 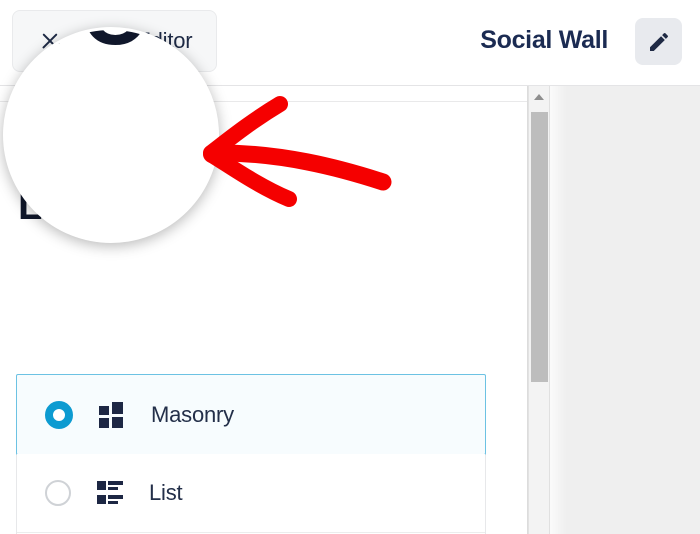 I want to click on layout-option-masonry: Masonry, so click(x=251, y=414).